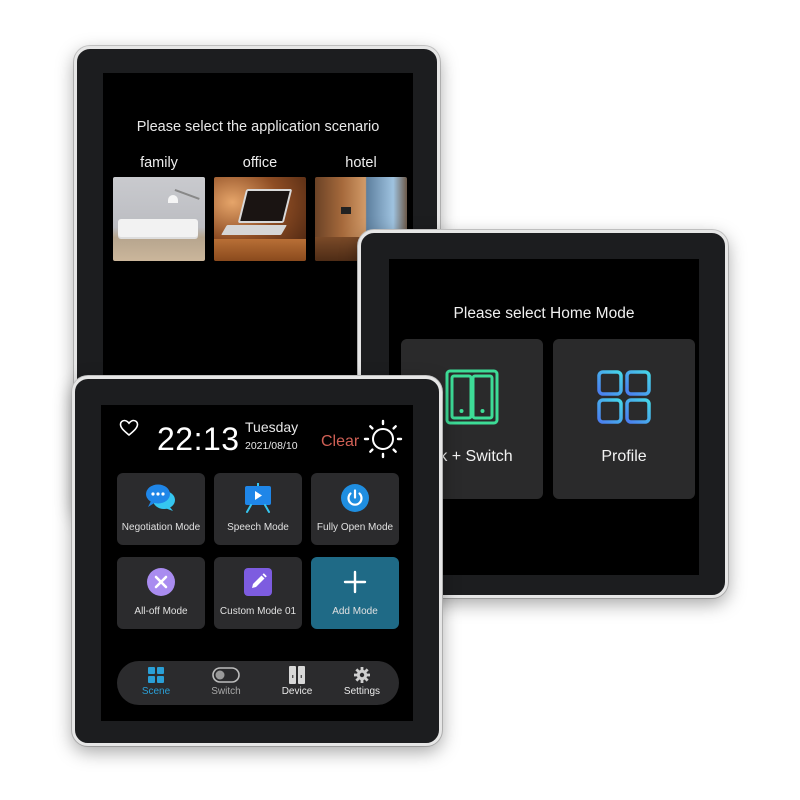 The height and width of the screenshot is (800, 800). I want to click on nav-tab-scene: Scene, so click(156, 683).